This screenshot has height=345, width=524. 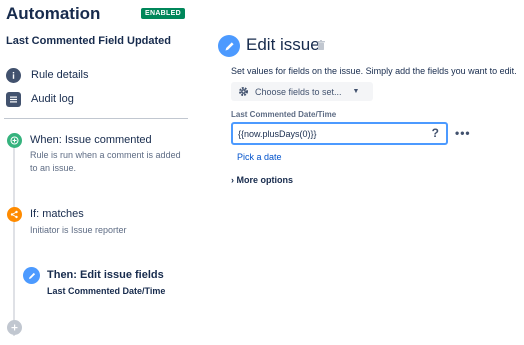 I want to click on step-trigger-desc-line1: Rule is run when a comment is added, so click(x=105, y=155).